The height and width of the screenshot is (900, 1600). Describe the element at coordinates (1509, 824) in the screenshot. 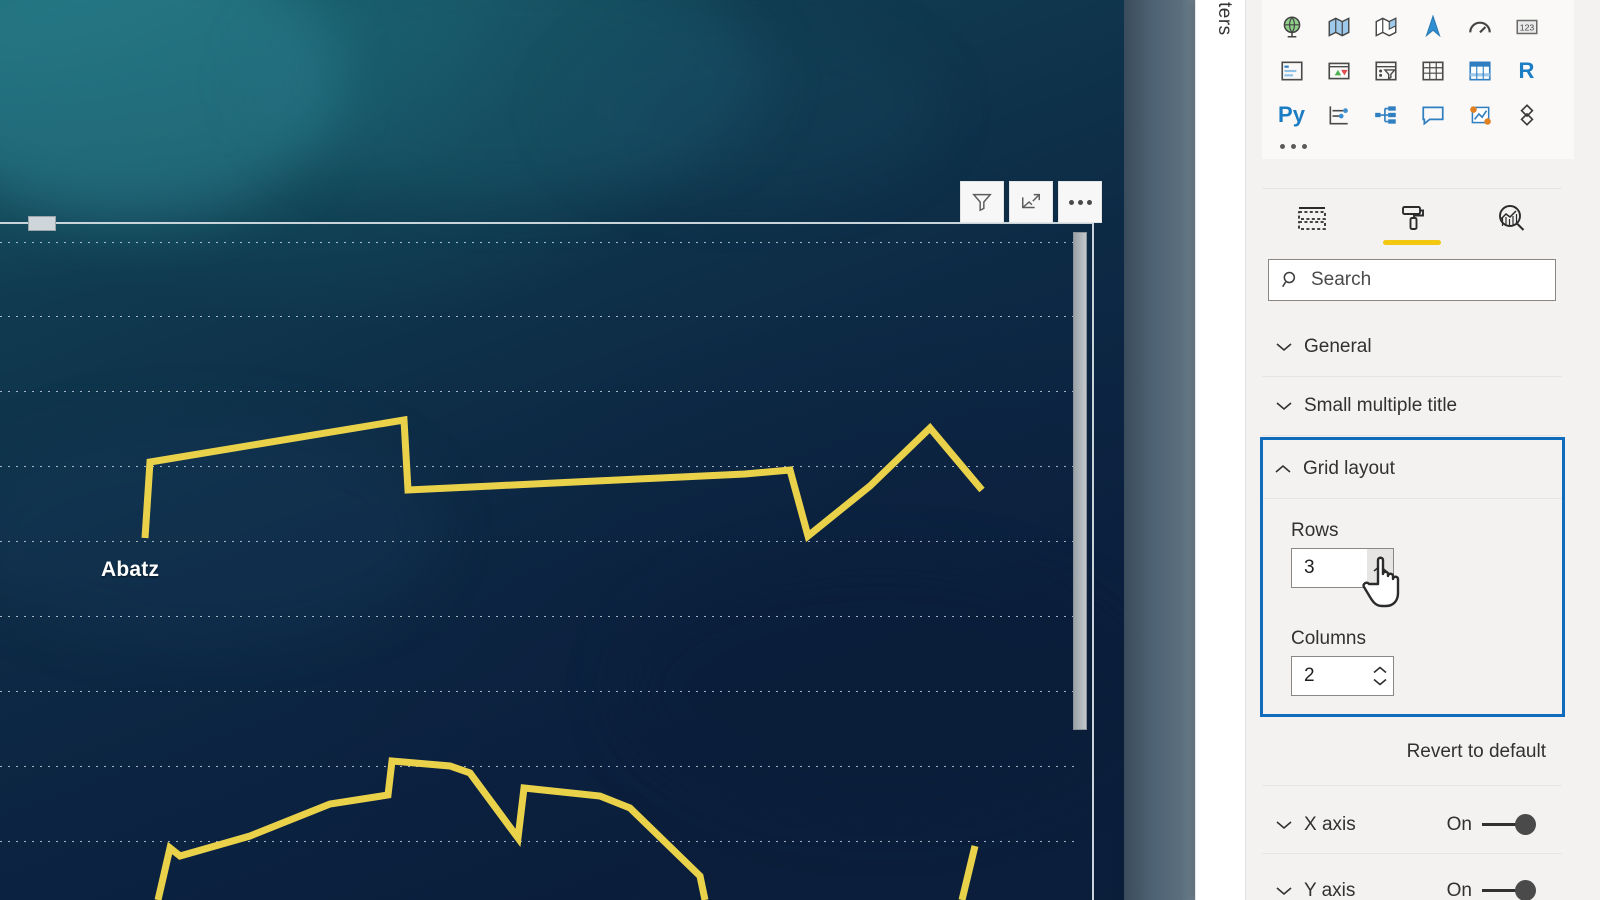

I see `x-axis-toggle` at that location.